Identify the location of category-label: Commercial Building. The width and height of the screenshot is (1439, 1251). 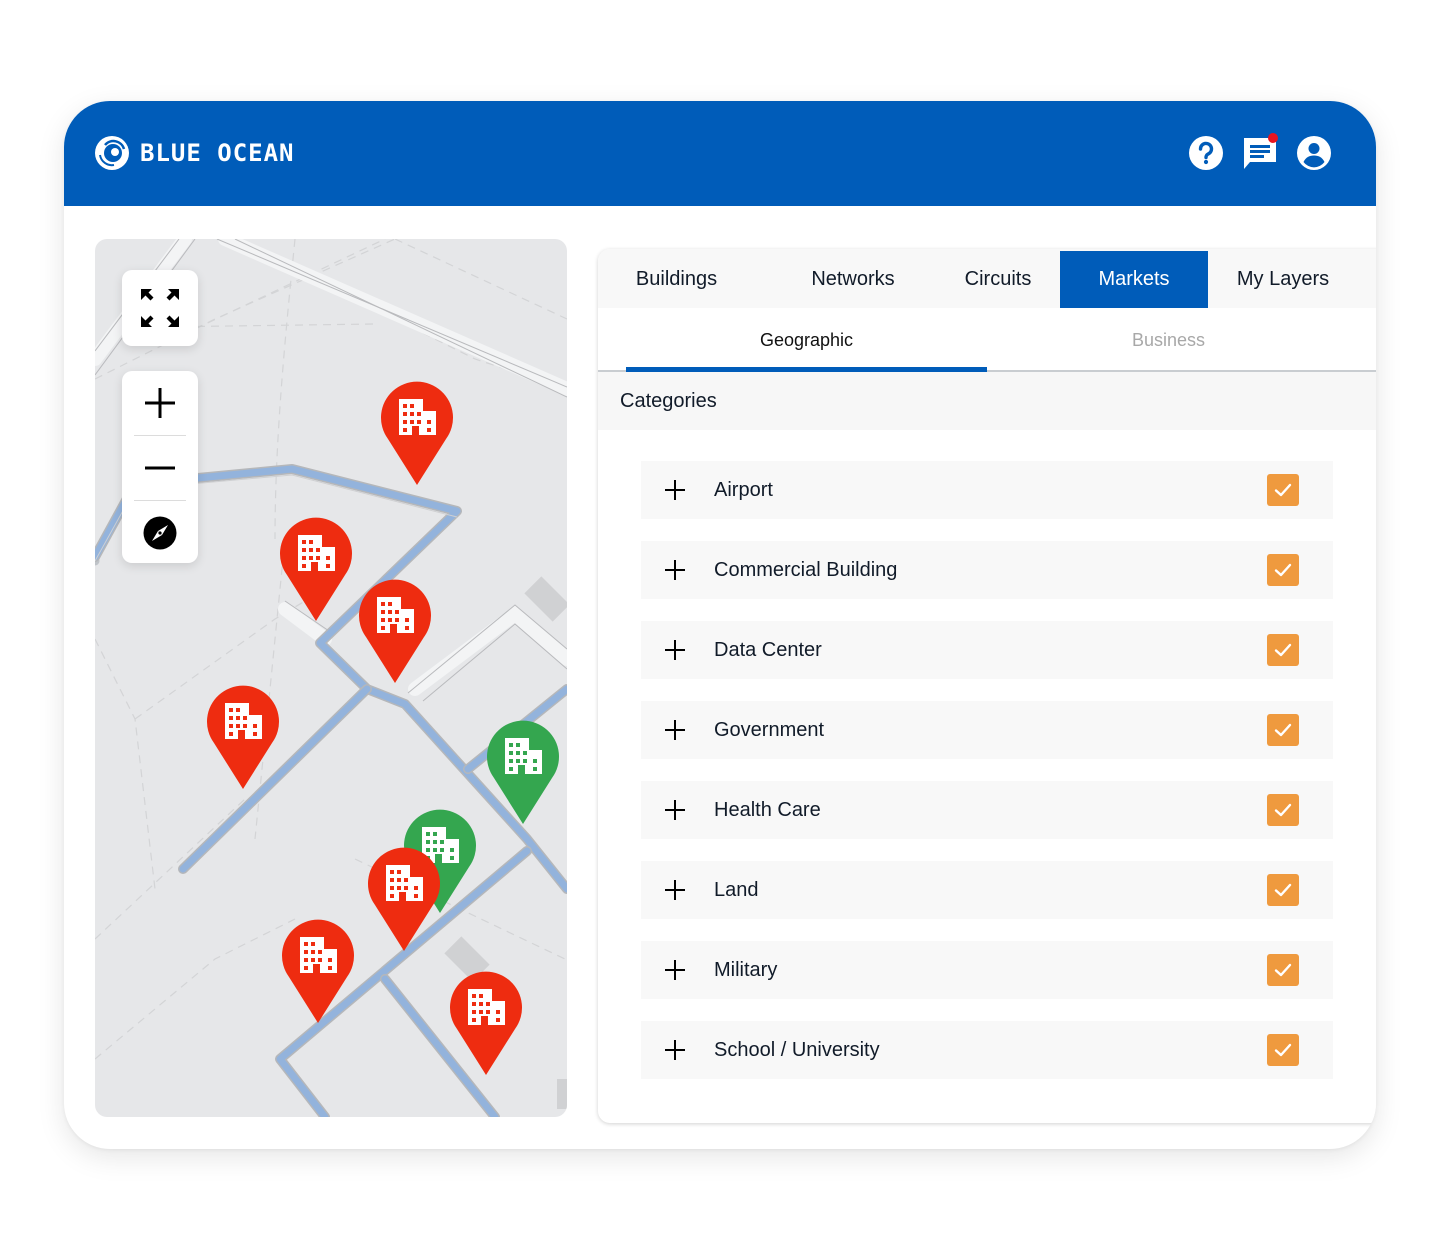
(806, 569).